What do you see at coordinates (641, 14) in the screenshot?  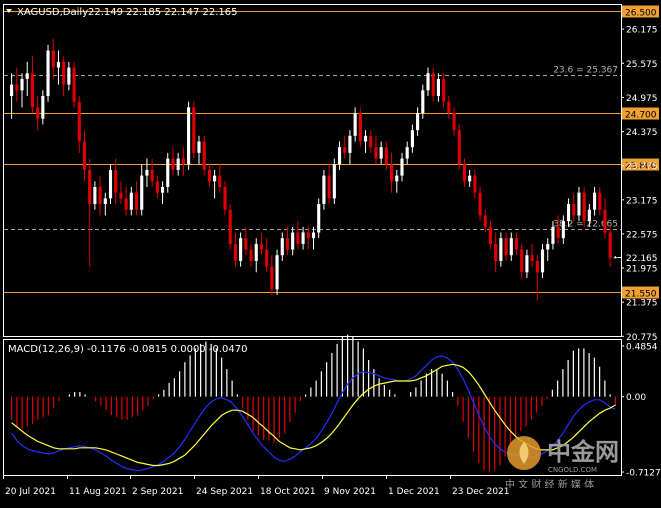 I see `level-price-label: 26.500` at bounding box center [641, 14].